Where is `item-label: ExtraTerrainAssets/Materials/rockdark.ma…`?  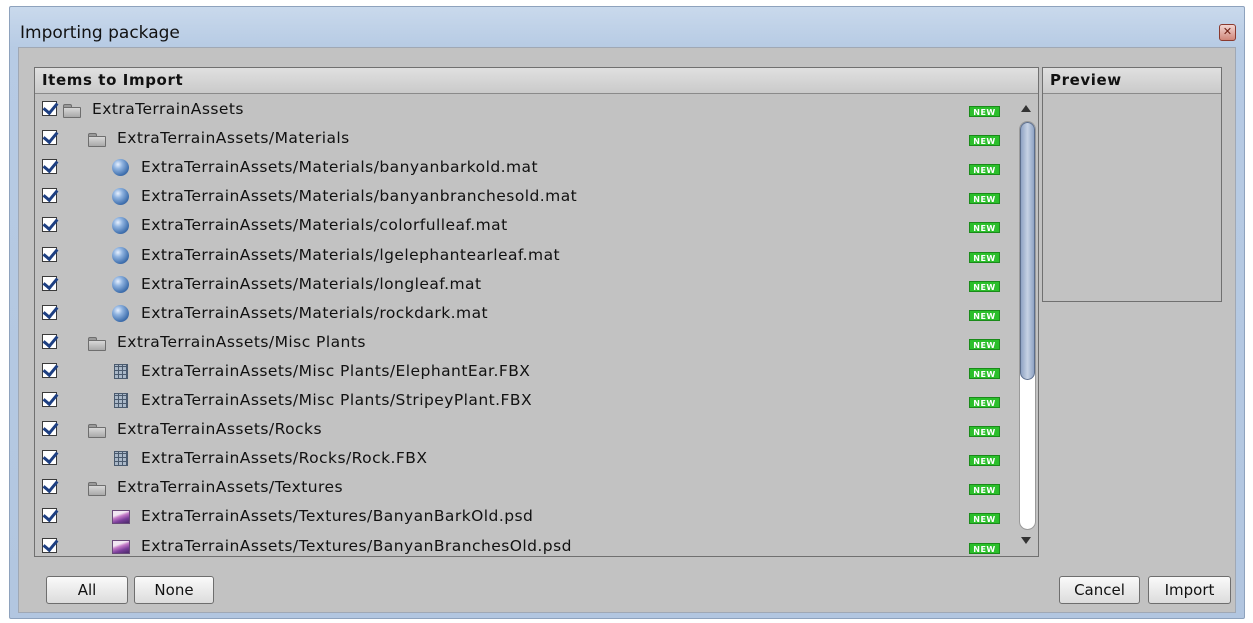
item-label: ExtraTerrainAssets/Materials/rockdark.ma… is located at coordinates (315, 312).